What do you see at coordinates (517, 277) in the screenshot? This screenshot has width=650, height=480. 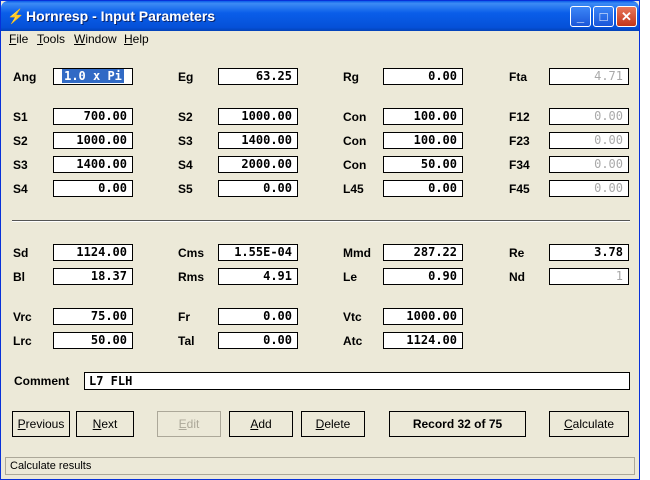 I see `label-nd: Nd` at bounding box center [517, 277].